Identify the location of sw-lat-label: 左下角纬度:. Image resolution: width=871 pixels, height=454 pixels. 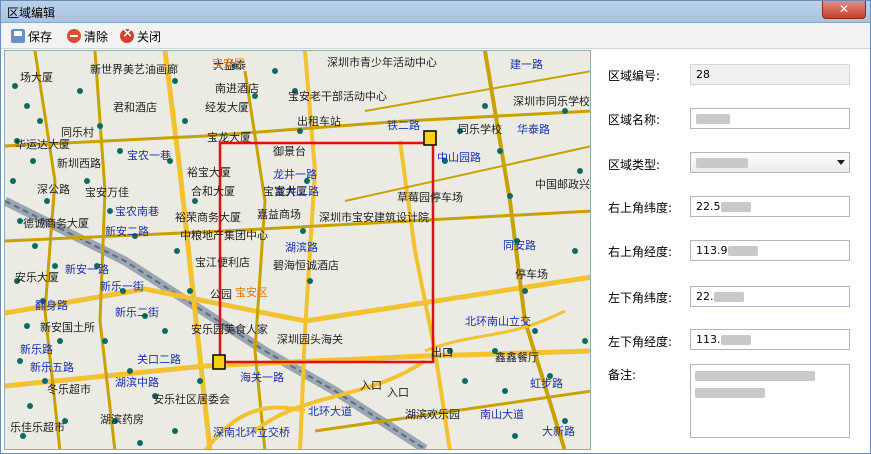
(640, 298).